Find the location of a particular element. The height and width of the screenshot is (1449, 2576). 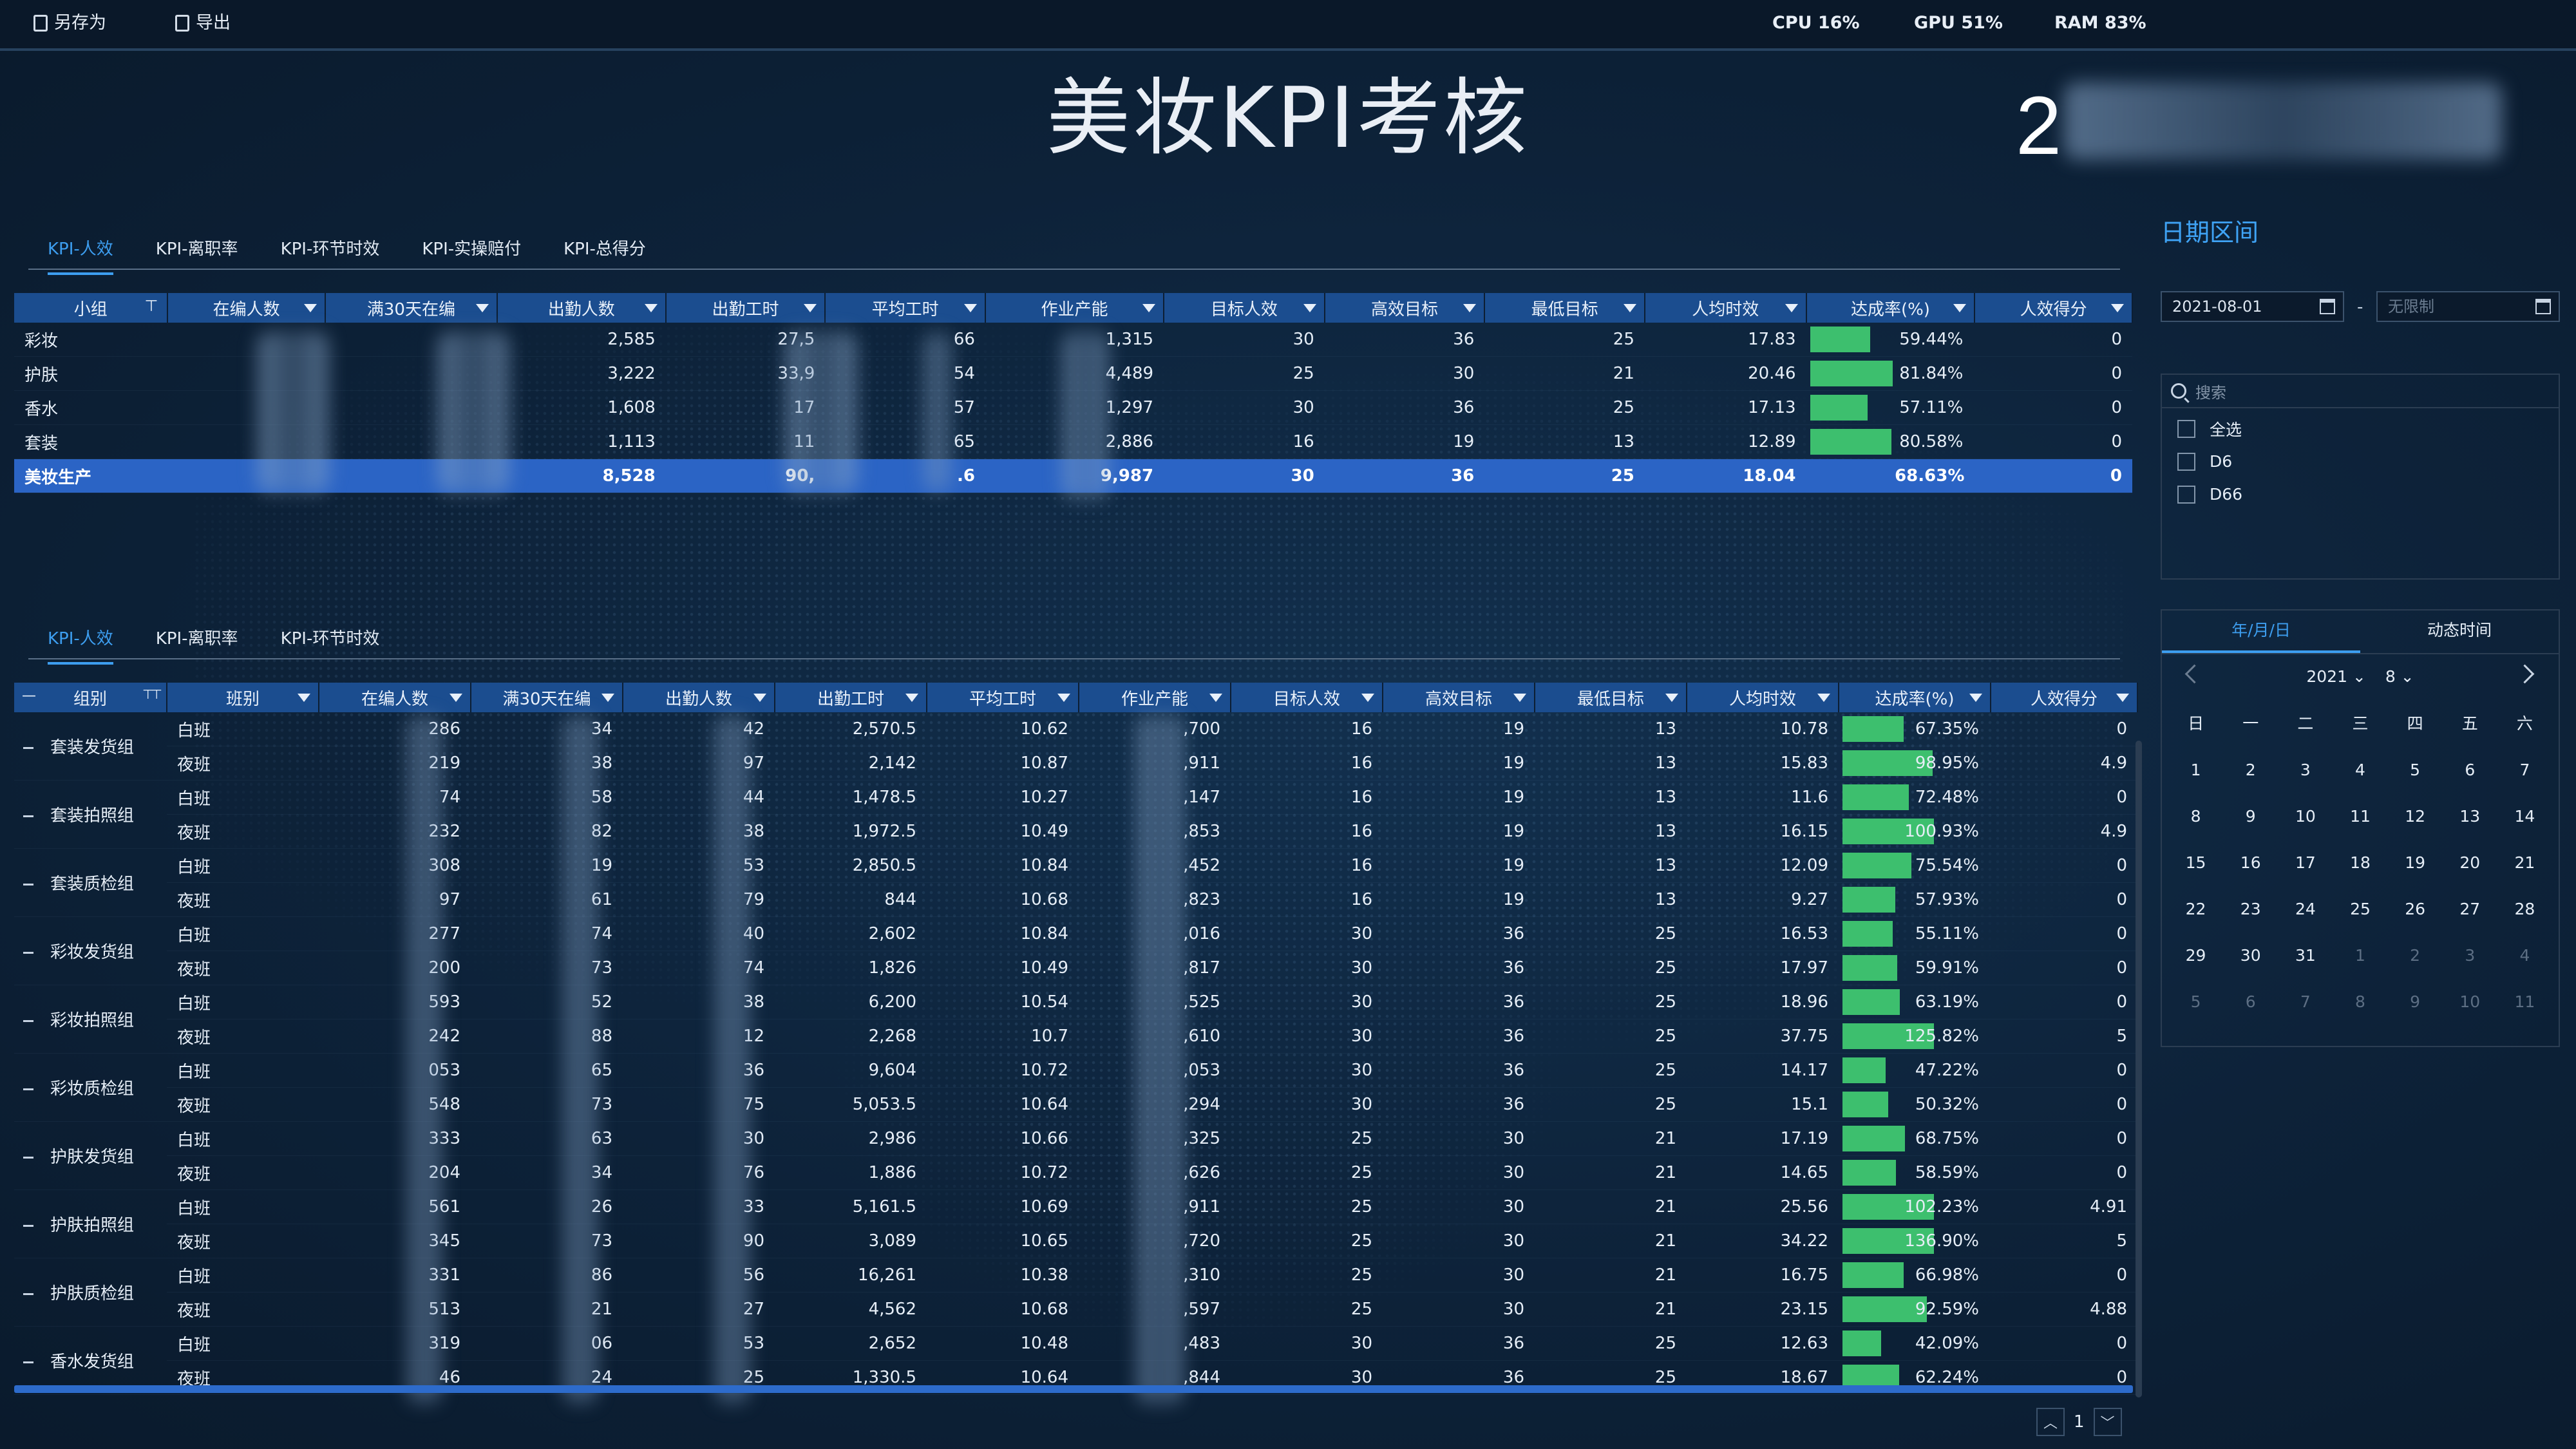

group-cell: 护肤拍照组 is located at coordinates (91, 1223).